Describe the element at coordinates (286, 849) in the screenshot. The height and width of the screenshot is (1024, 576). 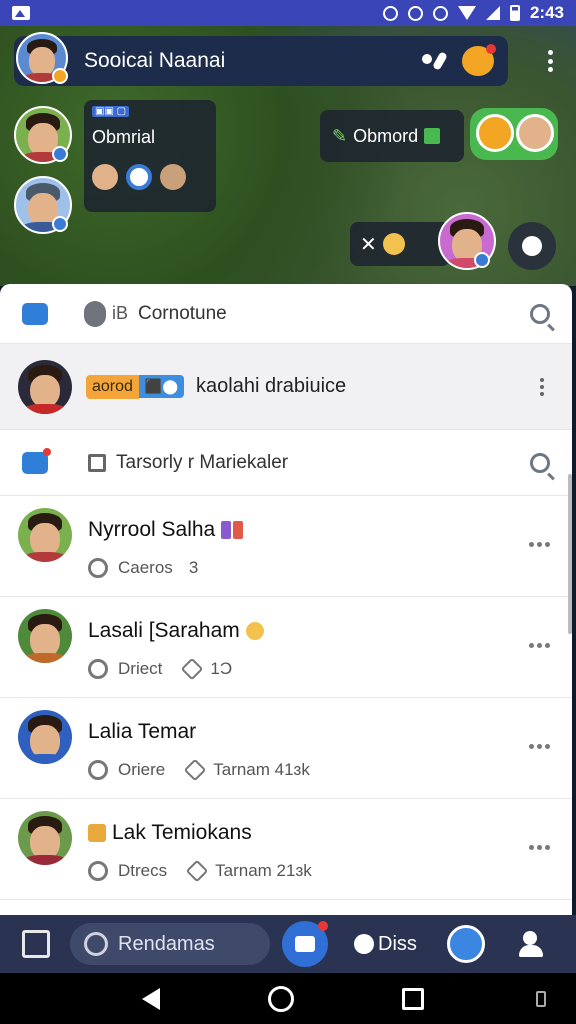
I see `contact-row: Lak Temiokans Dtrecs Tarnam 21ɜk` at that location.